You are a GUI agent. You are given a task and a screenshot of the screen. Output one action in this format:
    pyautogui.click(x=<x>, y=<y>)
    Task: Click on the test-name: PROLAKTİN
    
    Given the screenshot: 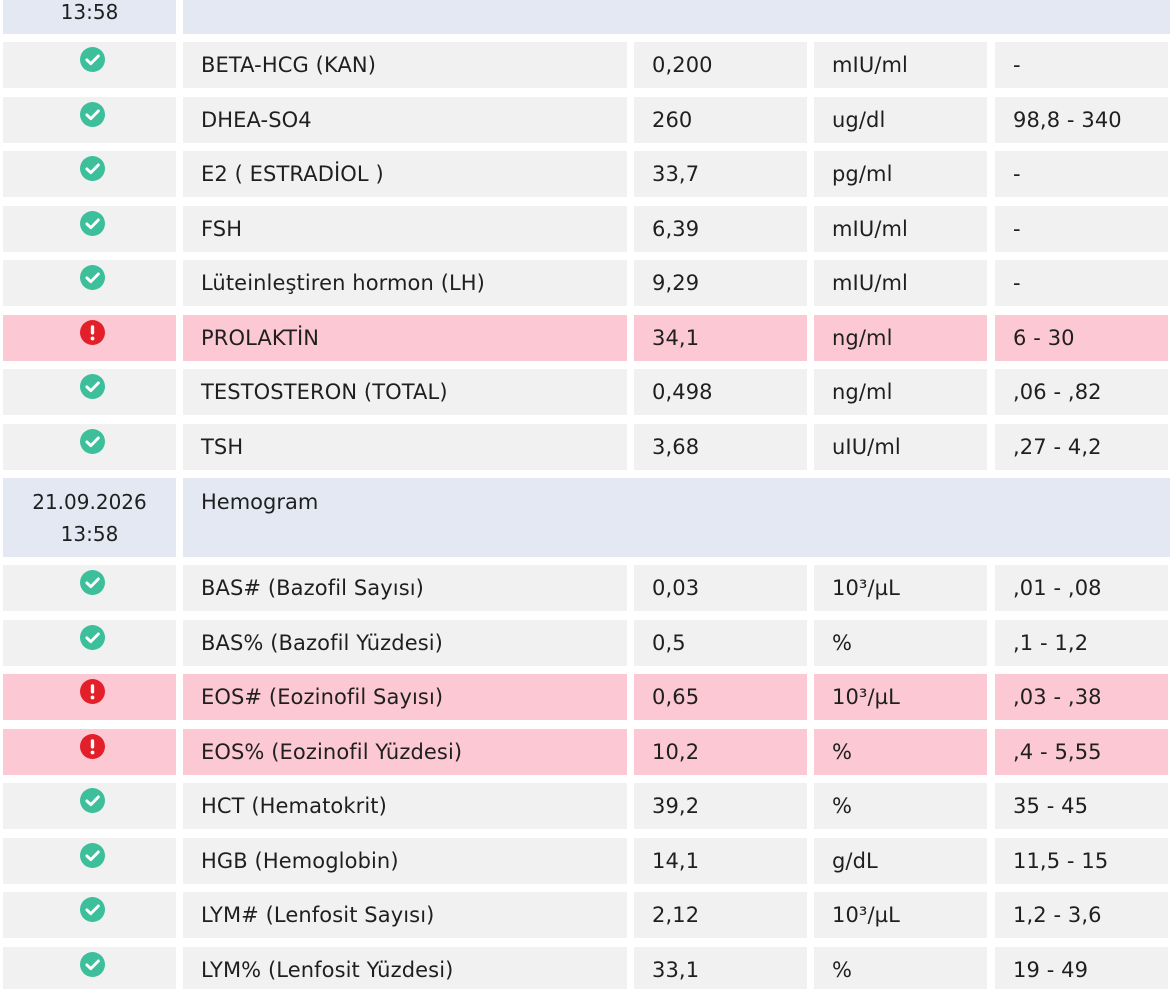 What is the action you would take?
    pyautogui.click(x=260, y=338)
    